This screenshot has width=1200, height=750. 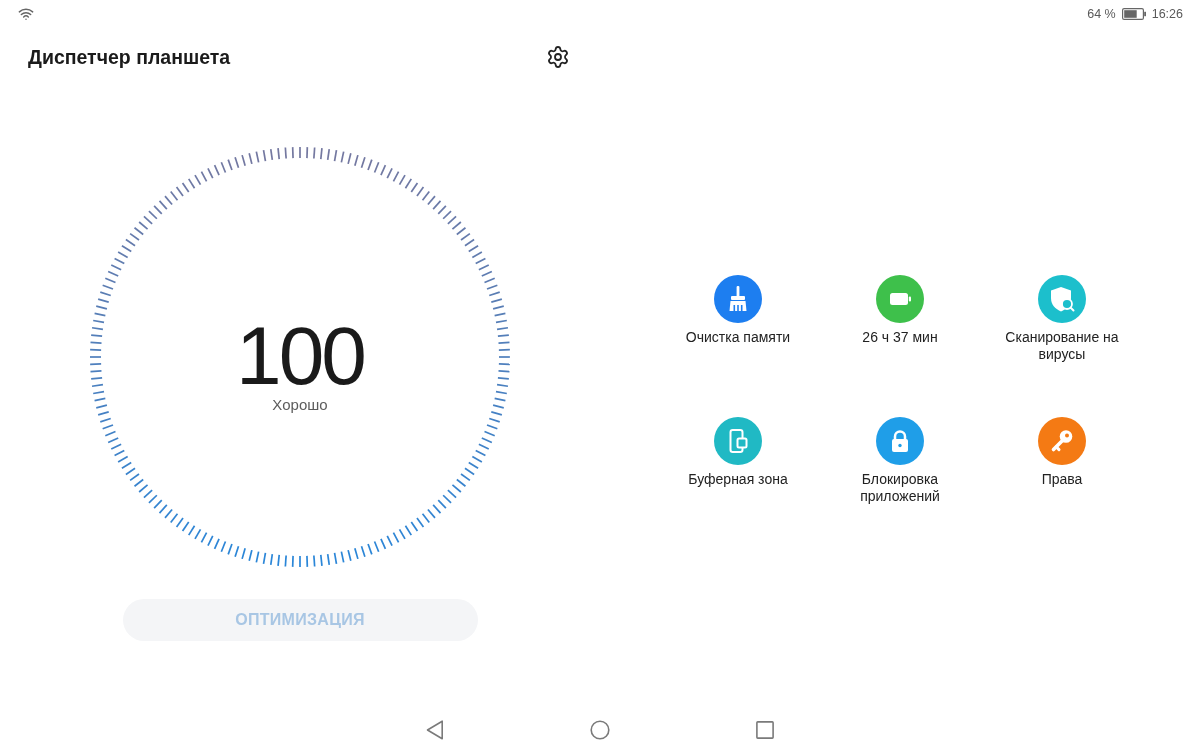 I want to click on battery-icon, so click(x=1133, y=14).